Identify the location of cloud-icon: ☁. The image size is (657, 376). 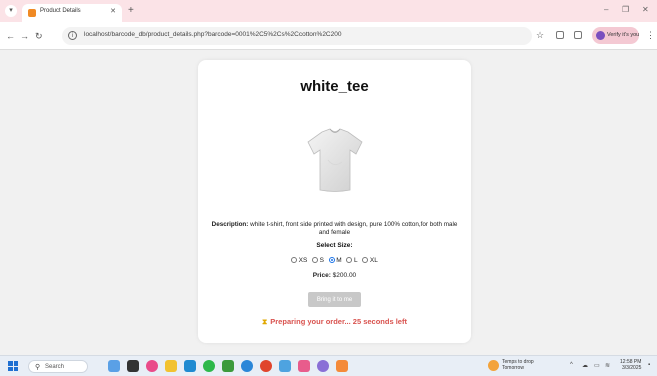
(585, 365).